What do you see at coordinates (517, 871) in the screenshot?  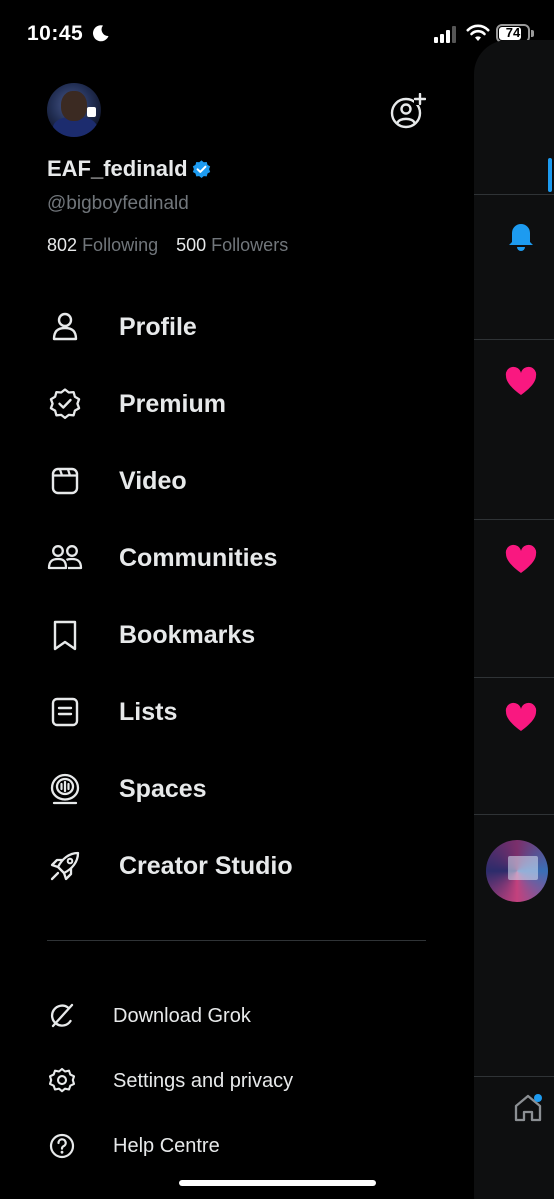 I see `notification-image-thumbnail` at bounding box center [517, 871].